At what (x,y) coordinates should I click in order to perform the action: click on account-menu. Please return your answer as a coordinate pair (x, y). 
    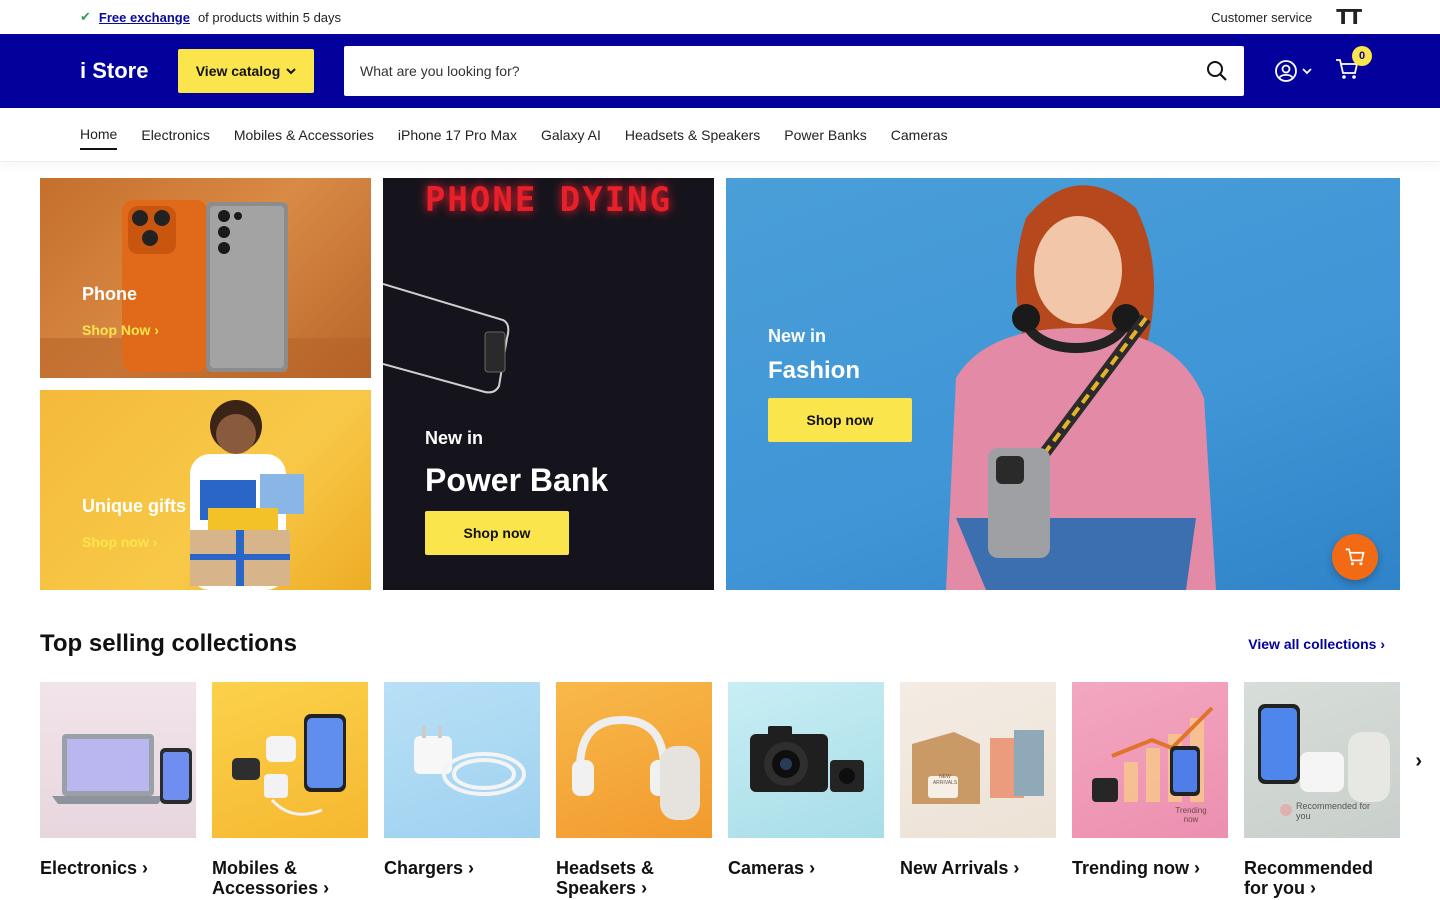
    Looking at the image, I should click on (1293, 71).